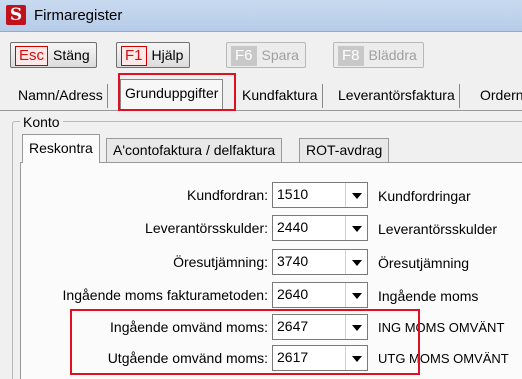 The height and width of the screenshot is (379, 522). What do you see at coordinates (61, 96) in the screenshot?
I see `tab-namn-adress: Namn/Adress` at bounding box center [61, 96].